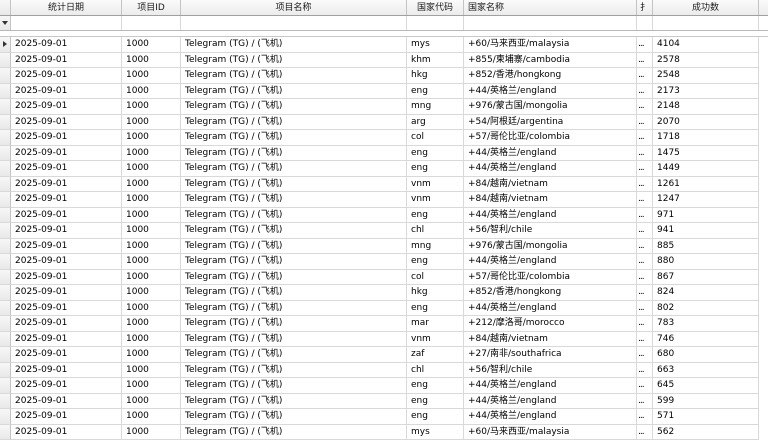 The image size is (768, 446). I want to click on column-header-project-id: 项目ID, so click(151, 7).